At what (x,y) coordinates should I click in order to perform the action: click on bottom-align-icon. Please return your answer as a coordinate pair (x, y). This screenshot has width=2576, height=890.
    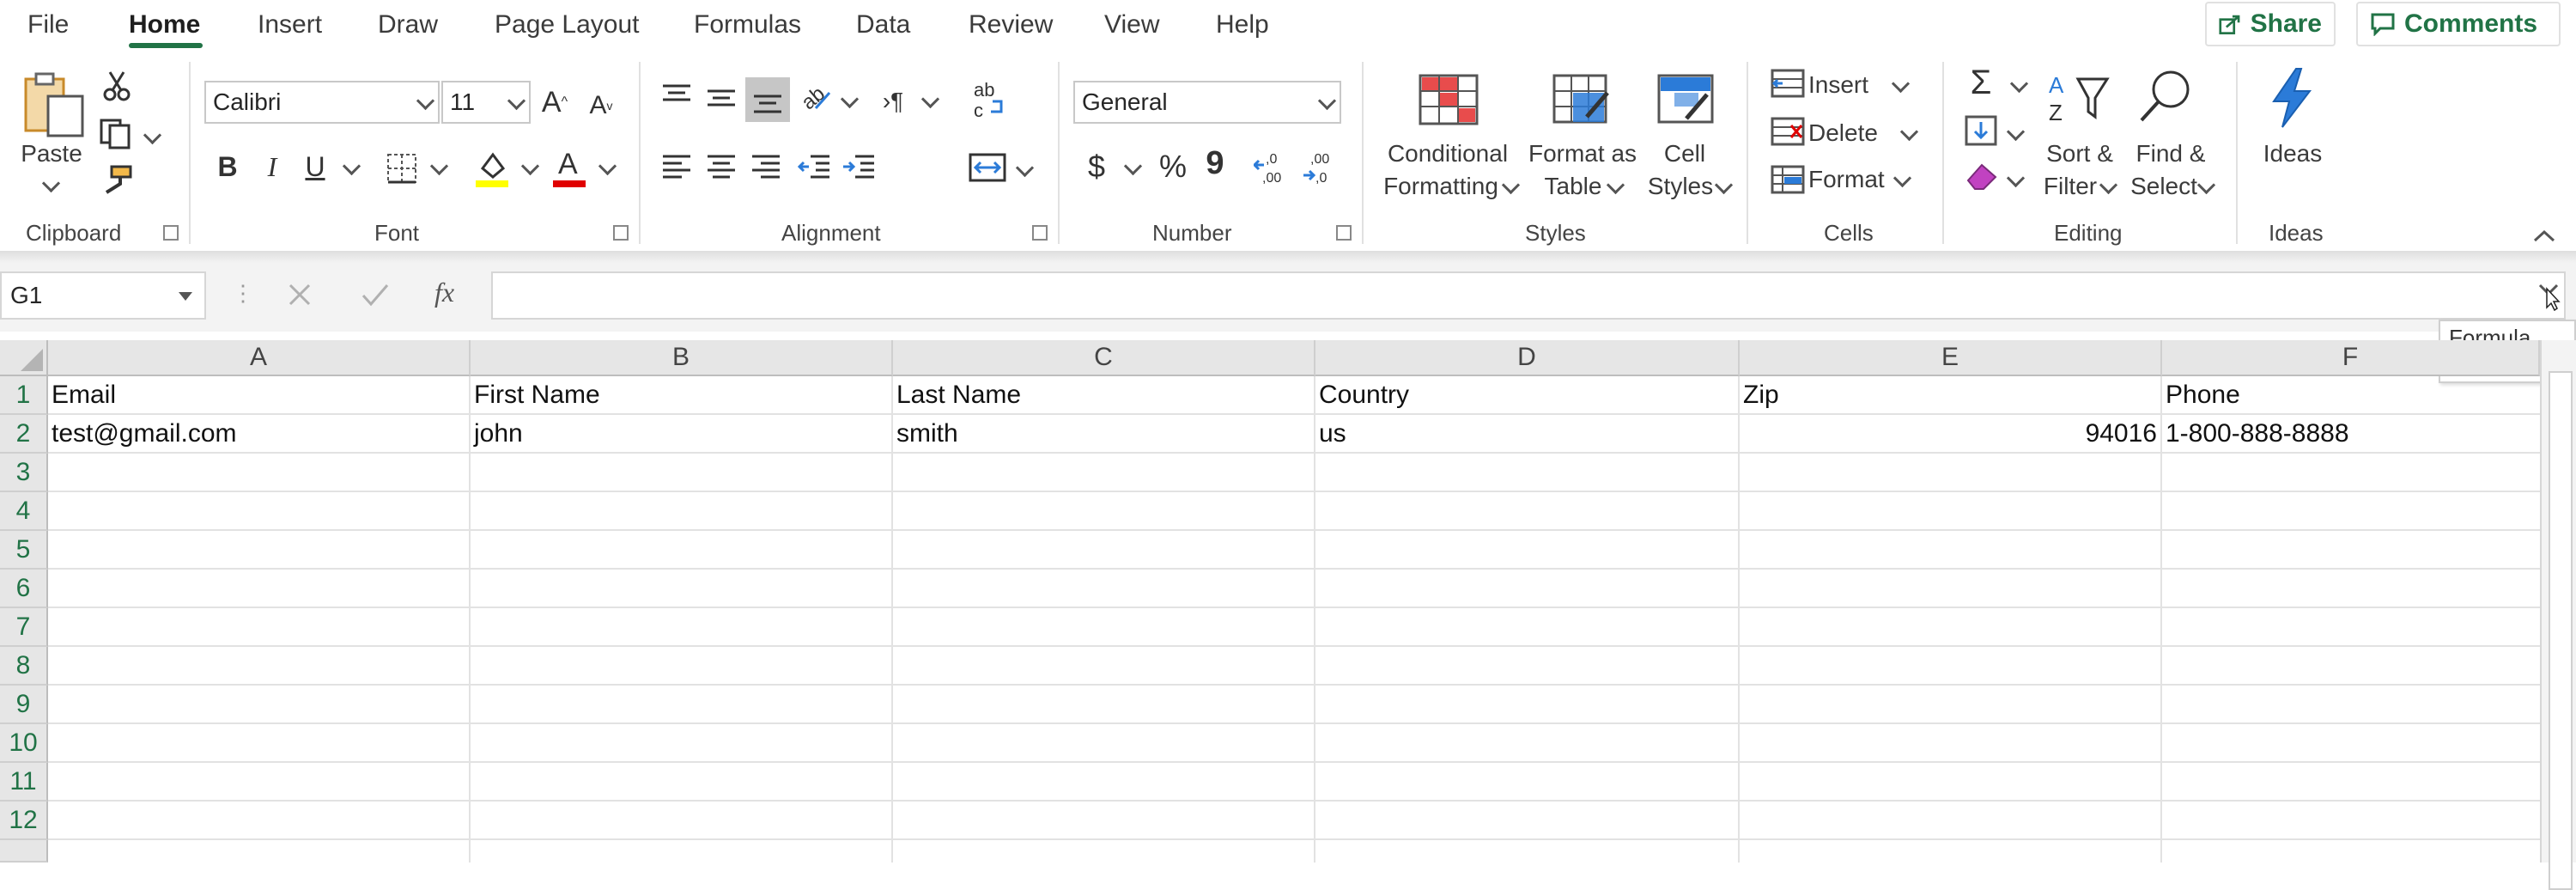
    Looking at the image, I should click on (768, 102).